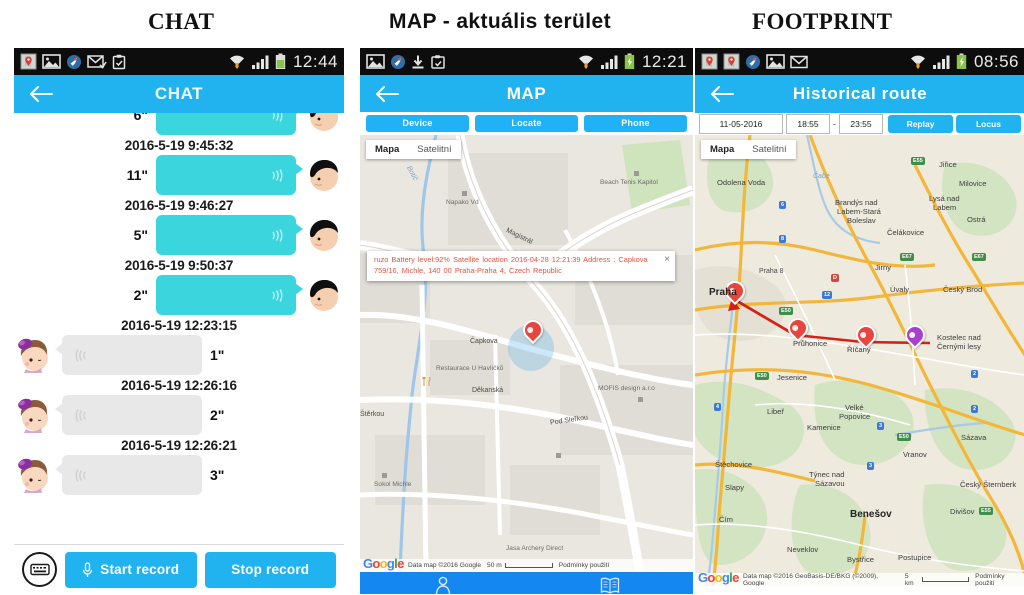 This screenshot has height=595, width=1024. Describe the element at coordinates (962, 511) in the screenshot. I see `map-label: Divišov` at that location.